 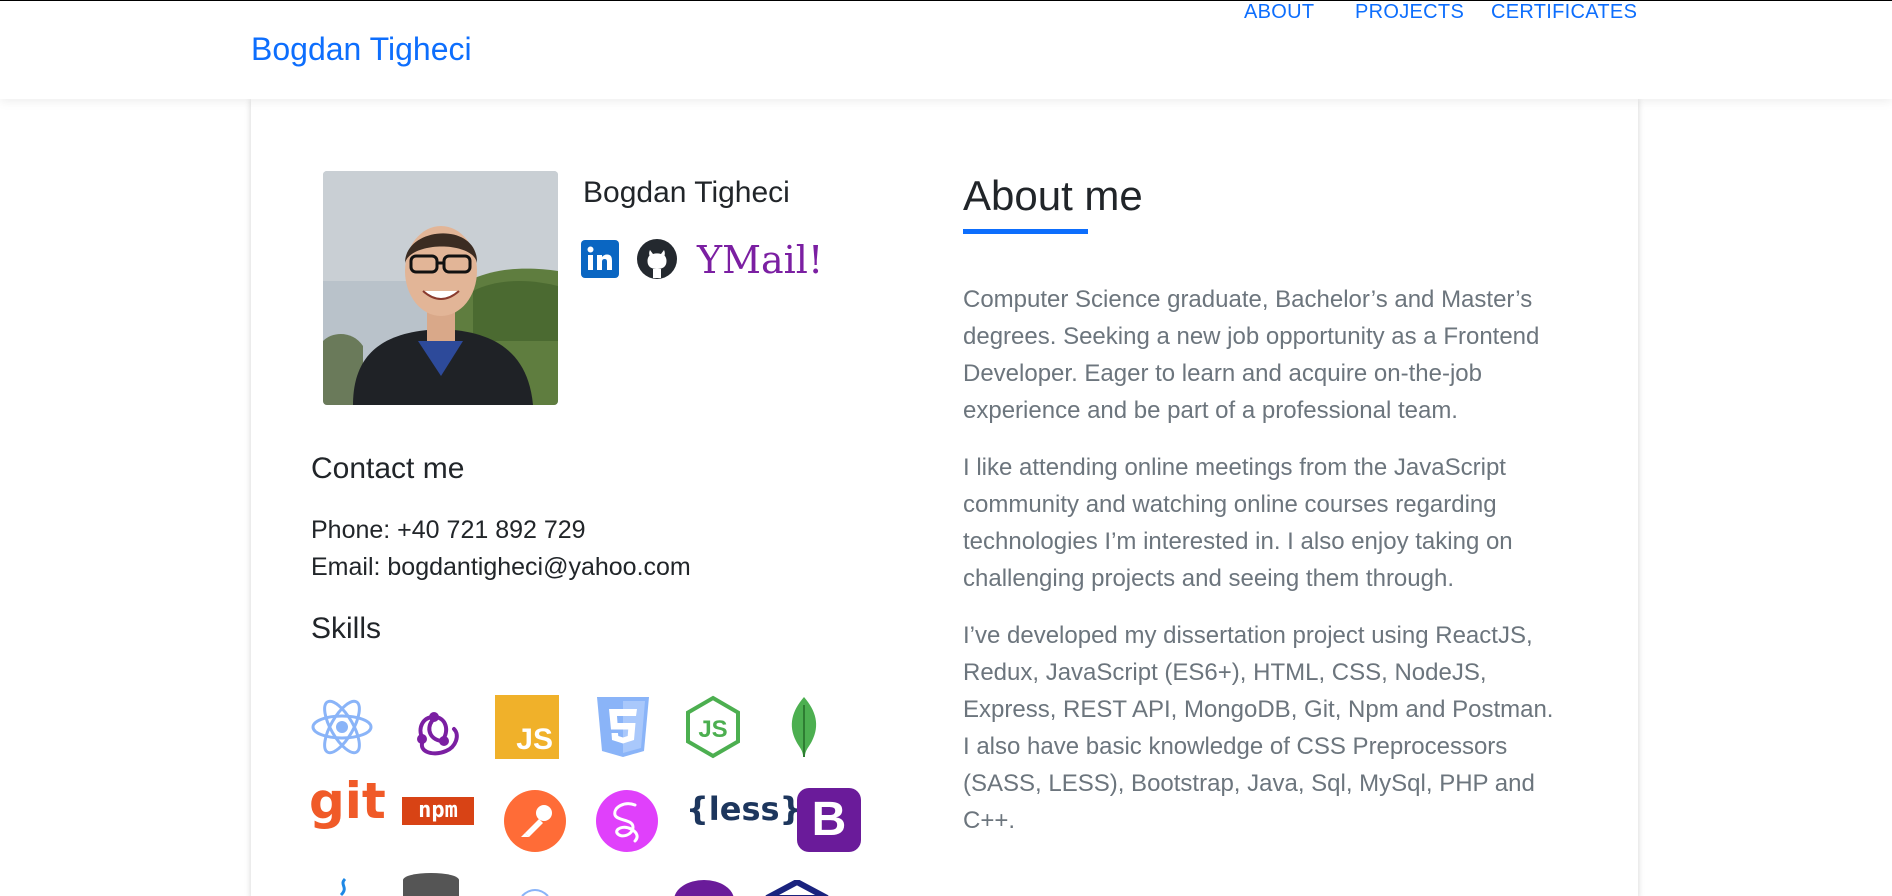 What do you see at coordinates (440, 288) in the screenshot?
I see `profile-photo` at bounding box center [440, 288].